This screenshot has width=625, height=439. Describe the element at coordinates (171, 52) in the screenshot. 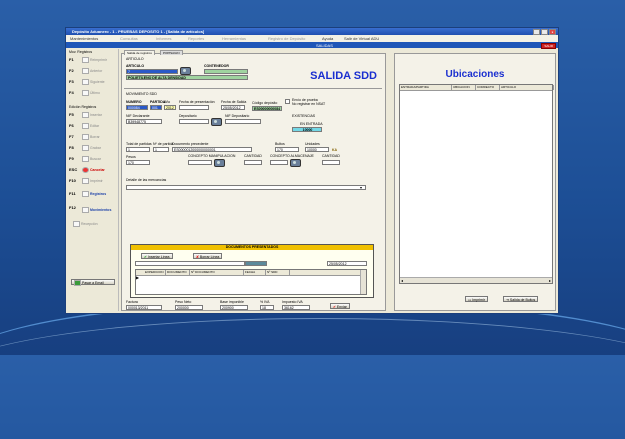

I see `tab-popisagin: POPISAGIN` at that location.